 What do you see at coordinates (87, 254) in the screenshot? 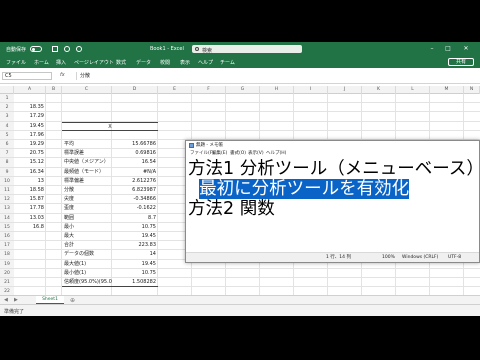
I see `cell: データの個数` at bounding box center [87, 254].